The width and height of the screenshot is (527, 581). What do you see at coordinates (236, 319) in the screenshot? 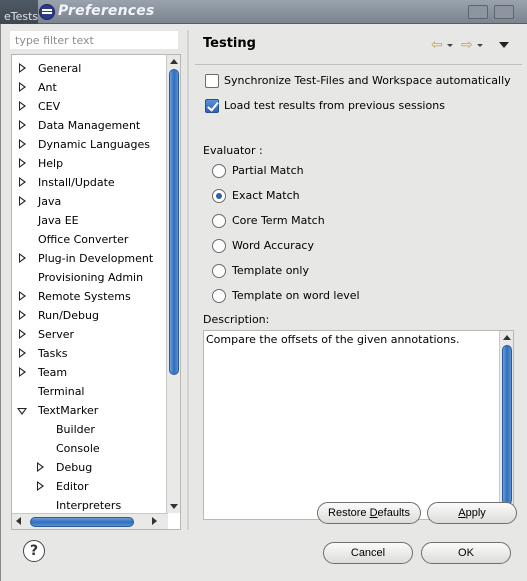
I see `description-label: Description:` at bounding box center [236, 319].